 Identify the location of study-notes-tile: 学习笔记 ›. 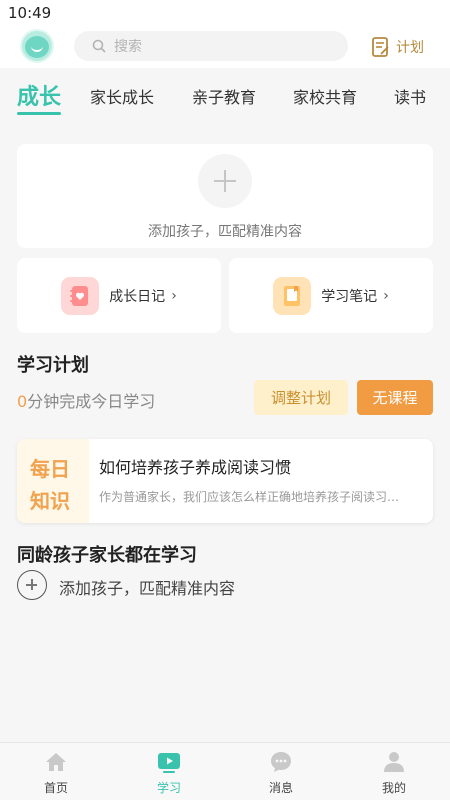
(331, 295).